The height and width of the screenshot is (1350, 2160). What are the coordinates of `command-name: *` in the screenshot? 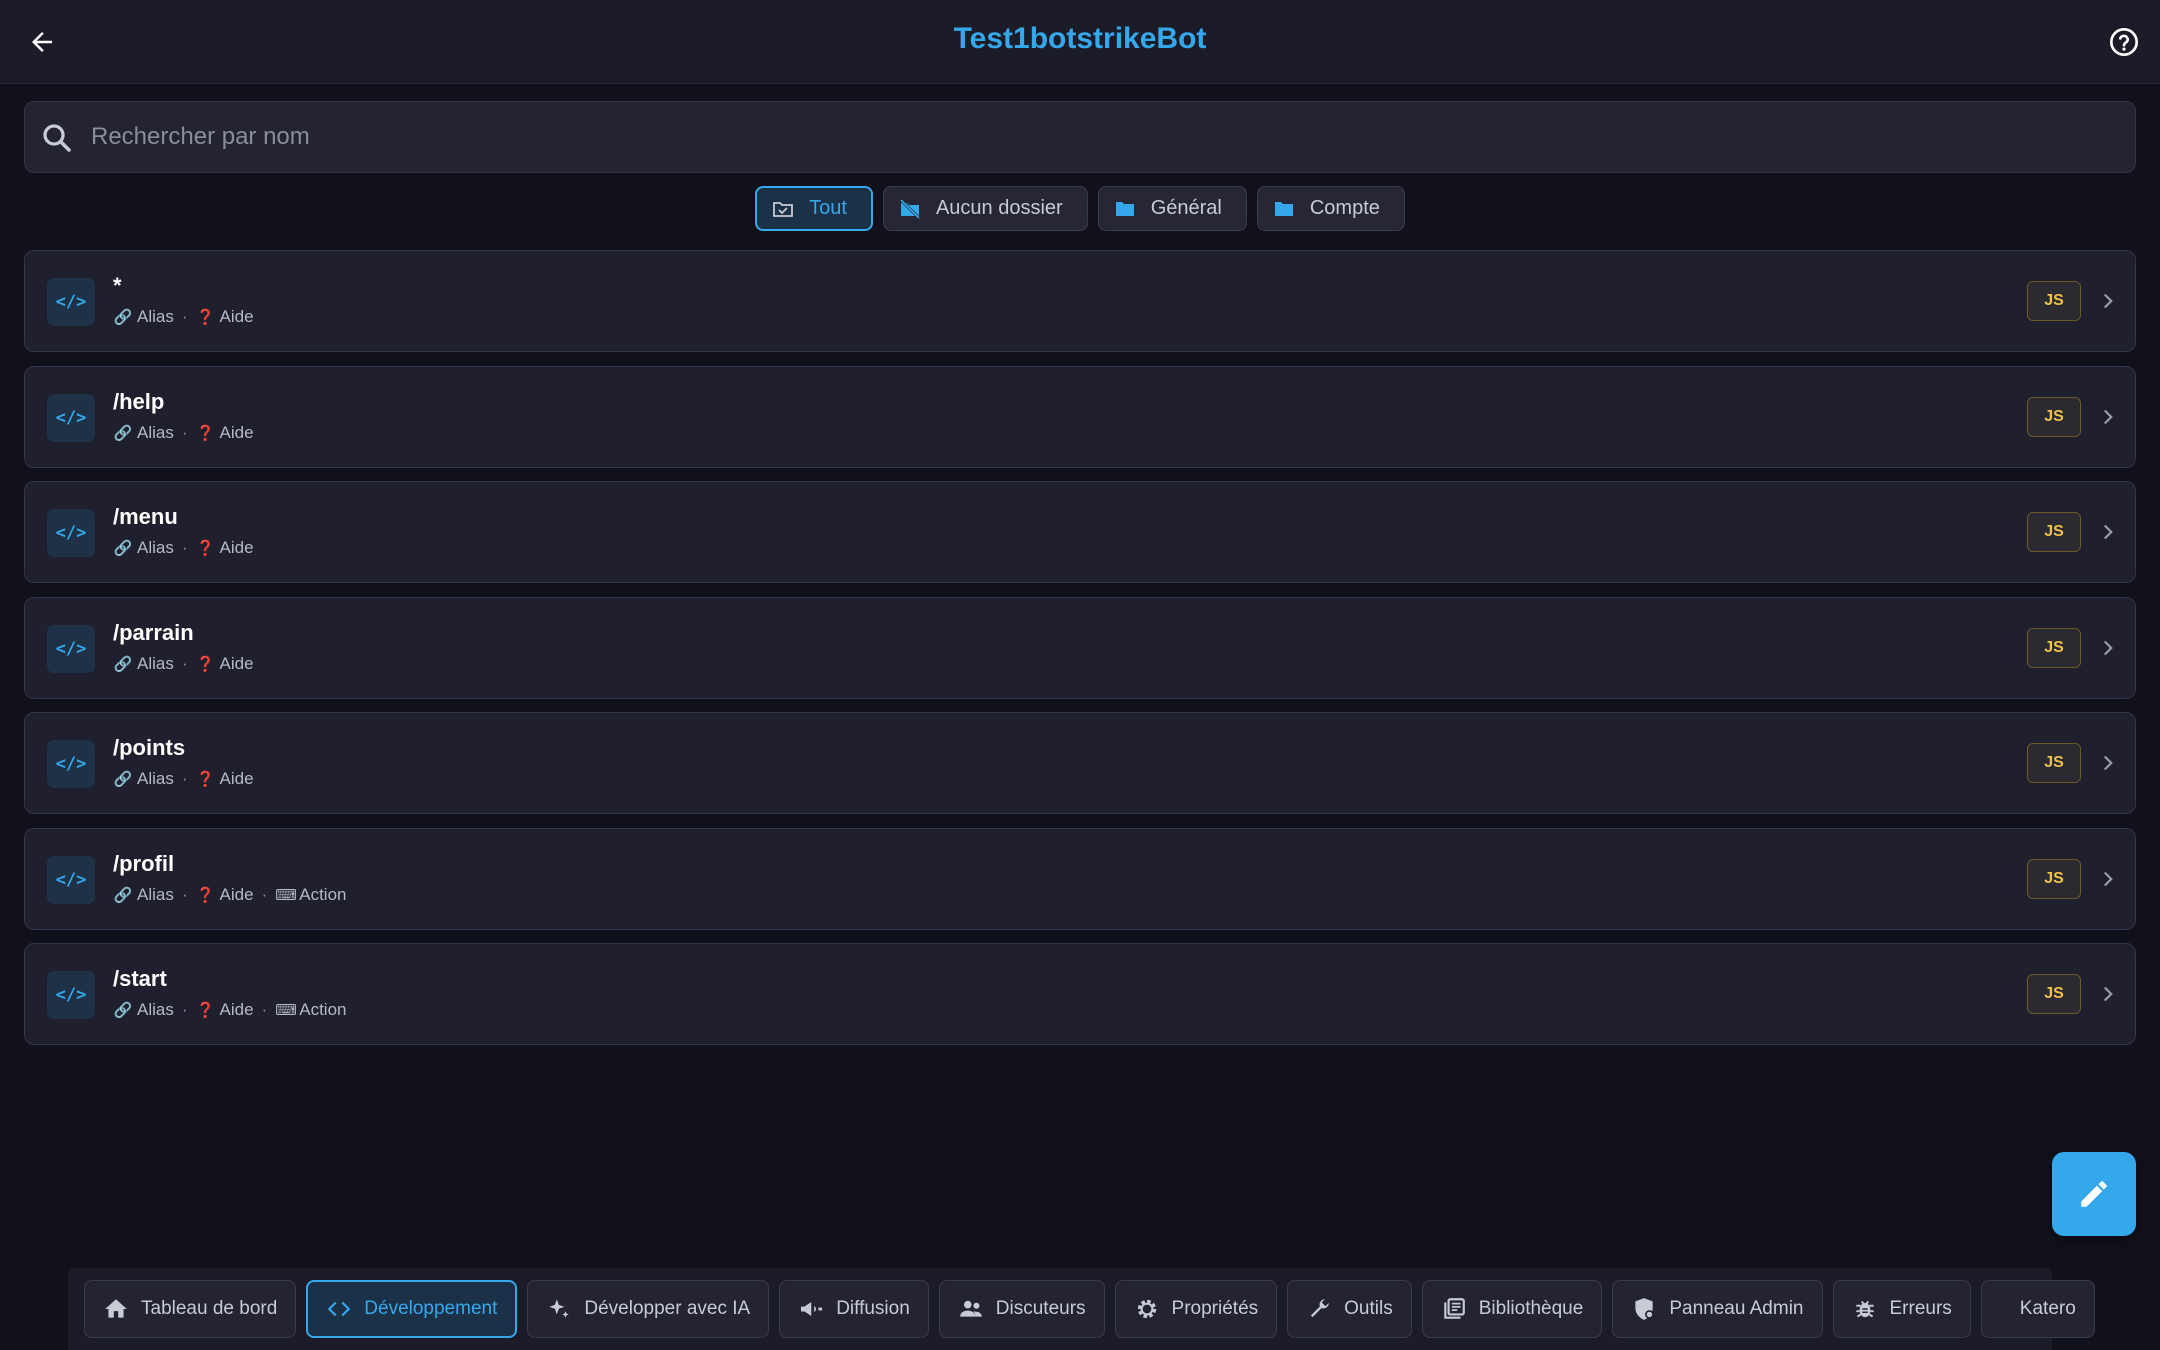 It's located at (117, 285).